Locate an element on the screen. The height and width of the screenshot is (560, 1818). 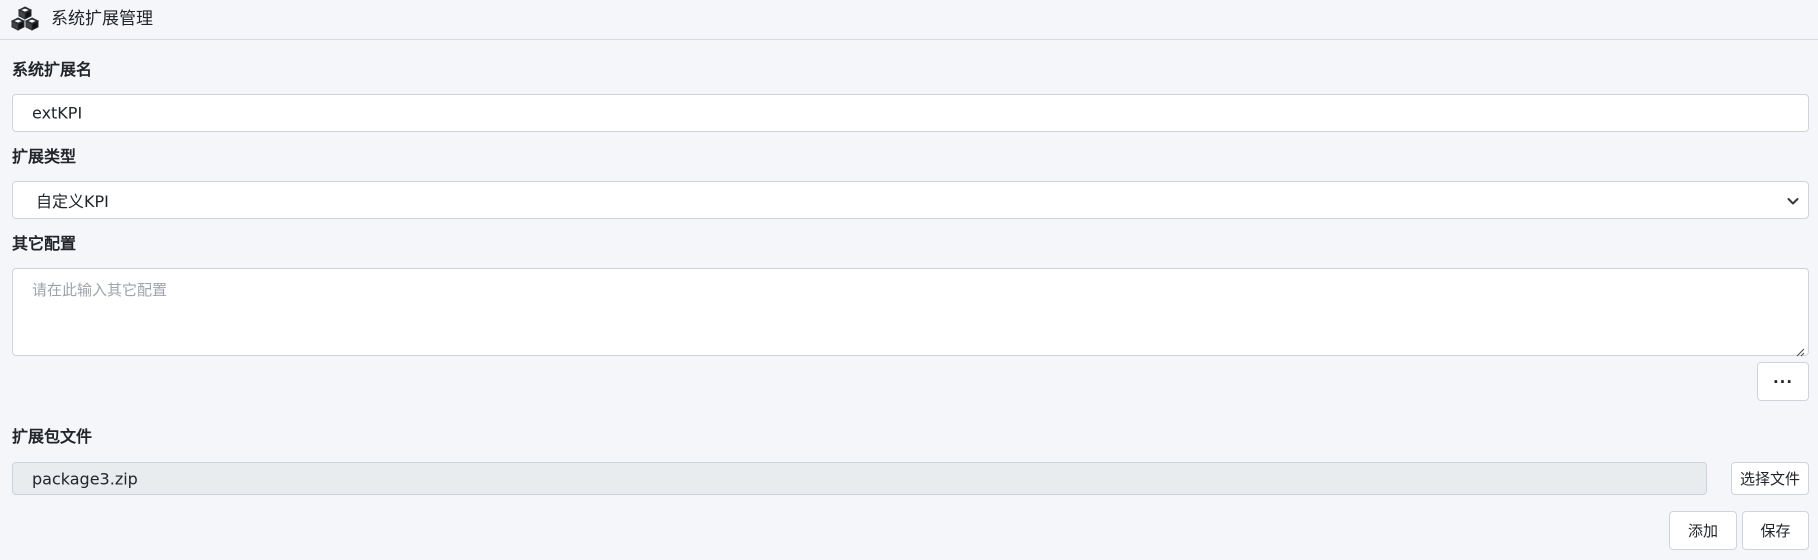
save-button: 保存 is located at coordinates (1775, 530).